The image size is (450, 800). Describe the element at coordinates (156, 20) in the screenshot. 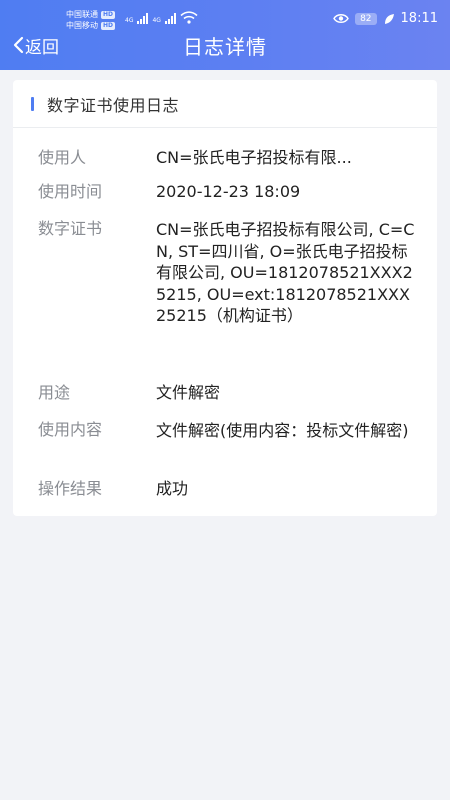

I see `network-type-2: 4G` at that location.